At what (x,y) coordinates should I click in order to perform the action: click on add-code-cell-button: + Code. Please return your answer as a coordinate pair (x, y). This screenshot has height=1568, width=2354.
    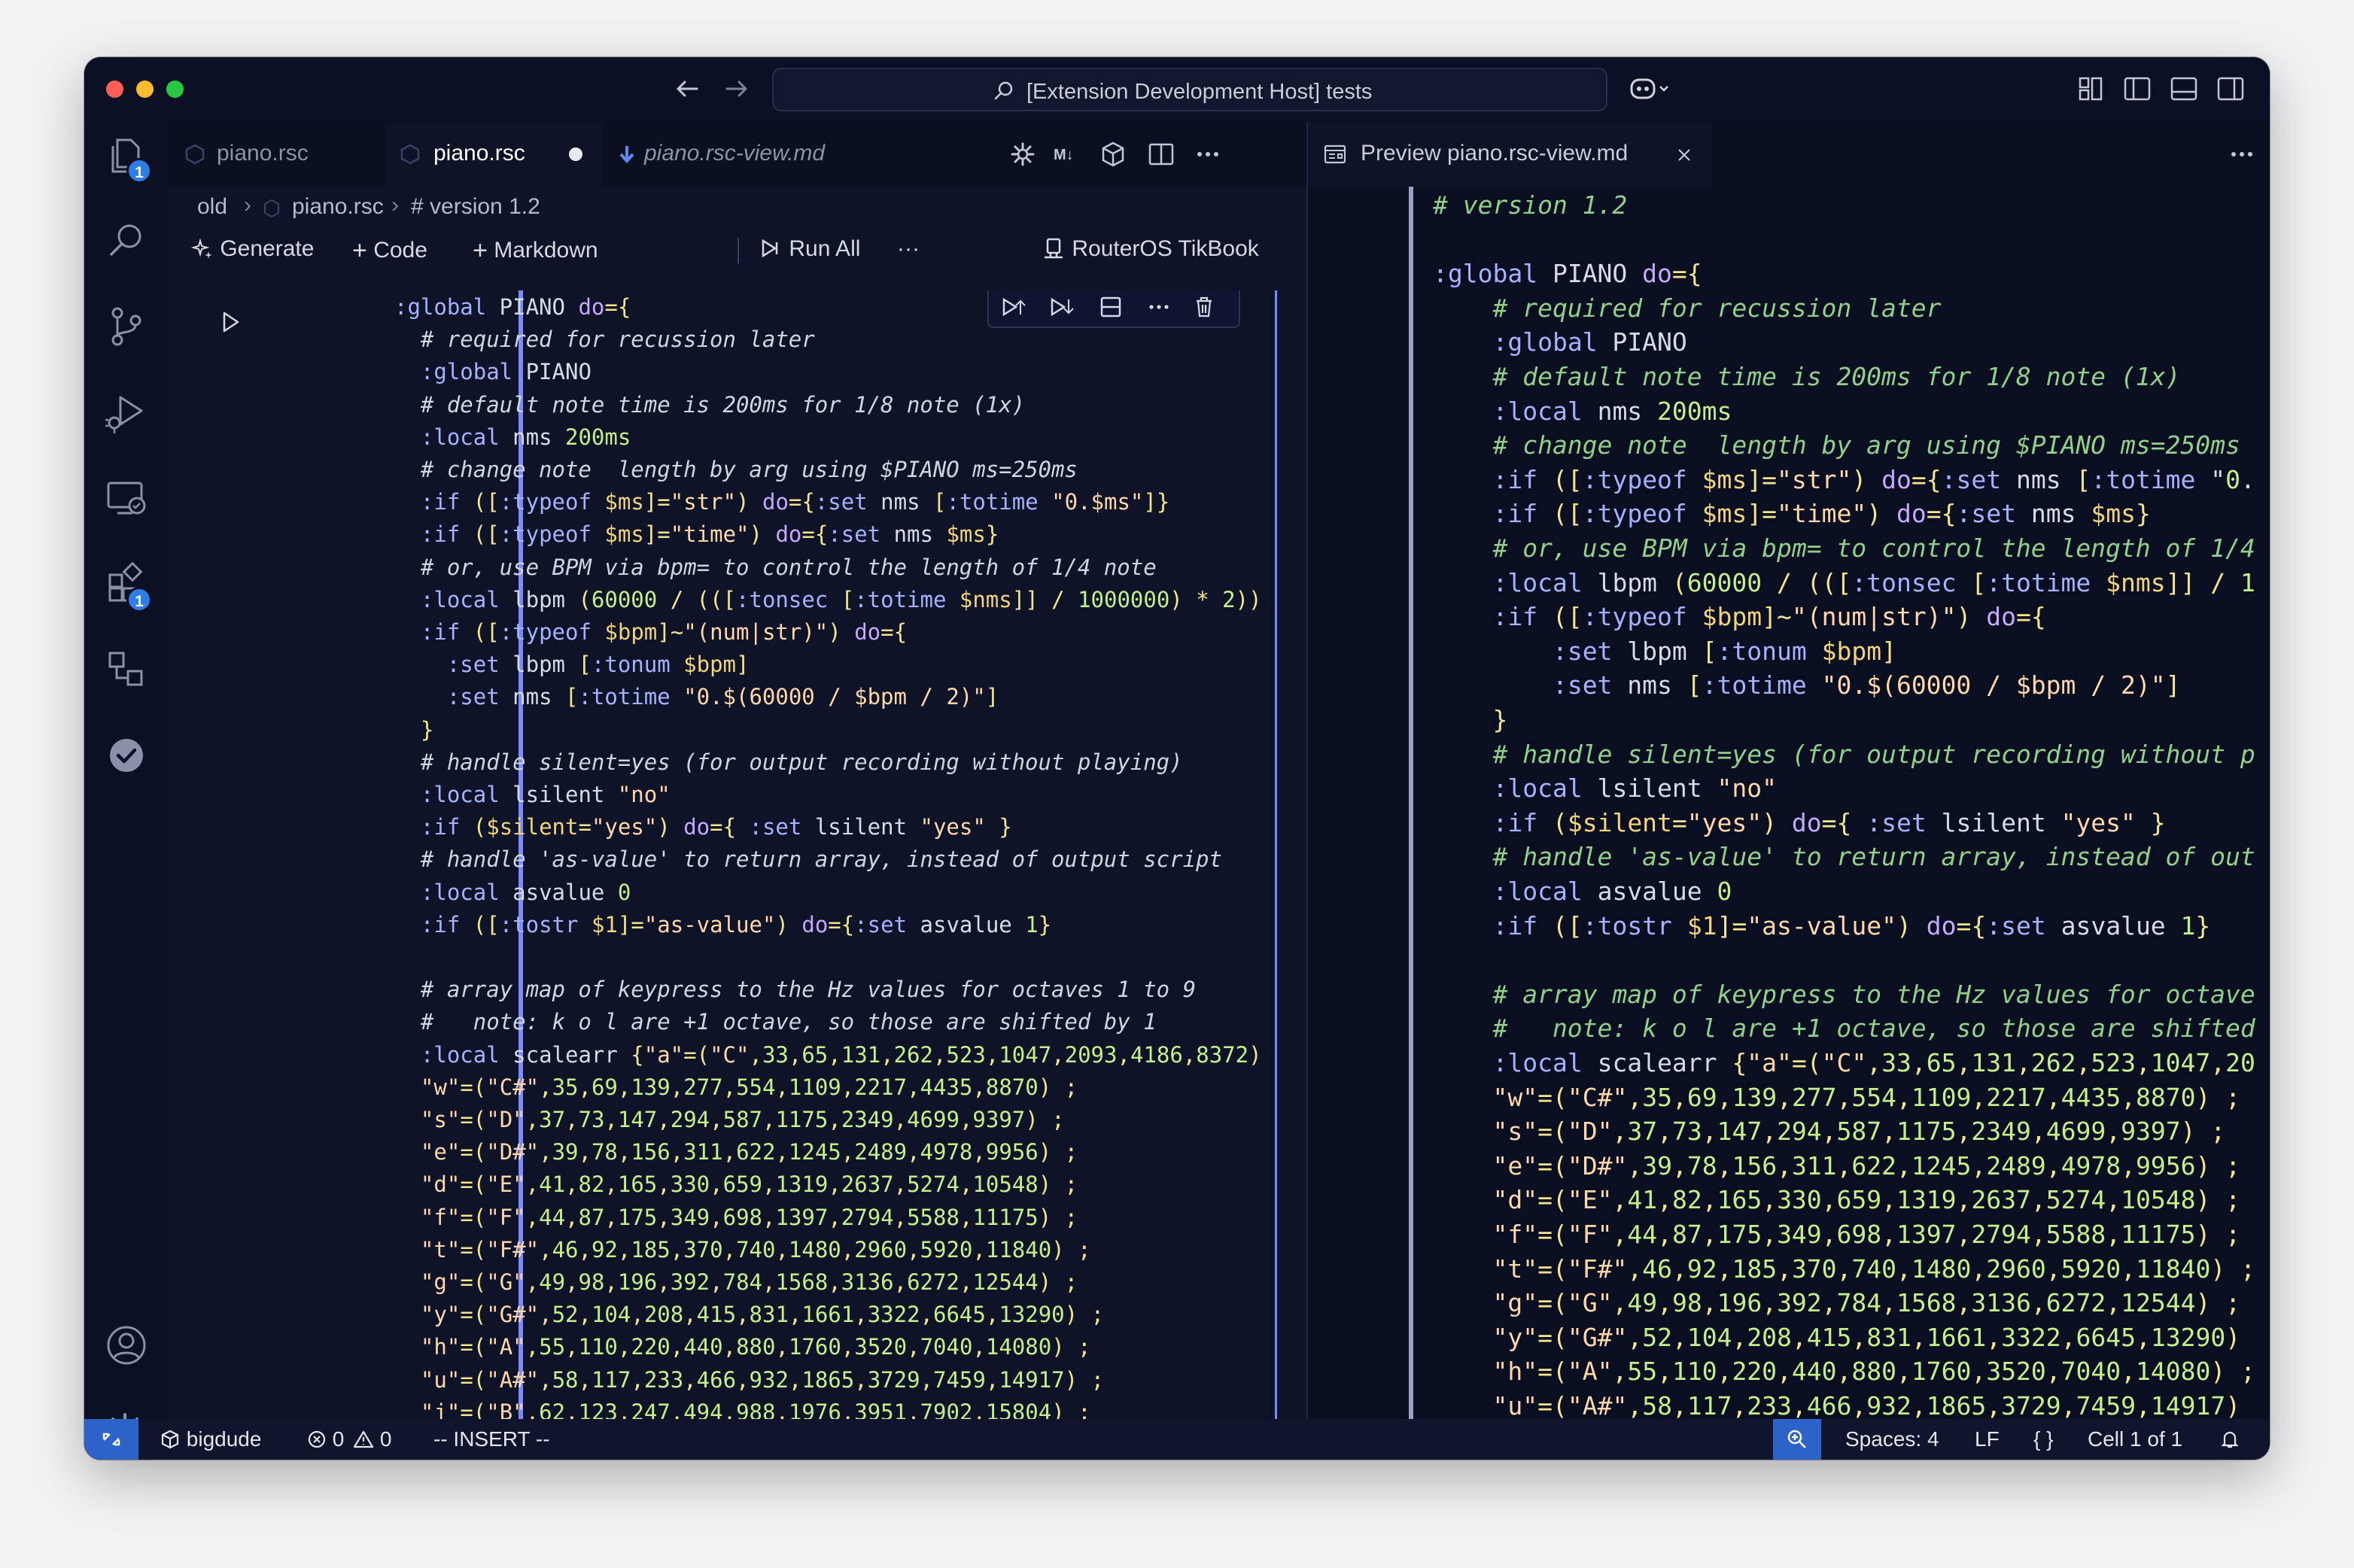
    Looking at the image, I should click on (390, 251).